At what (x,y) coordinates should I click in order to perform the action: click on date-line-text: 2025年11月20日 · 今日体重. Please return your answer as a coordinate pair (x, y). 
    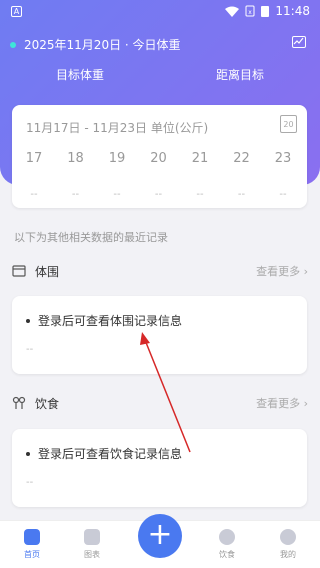
    Looking at the image, I should click on (102, 45).